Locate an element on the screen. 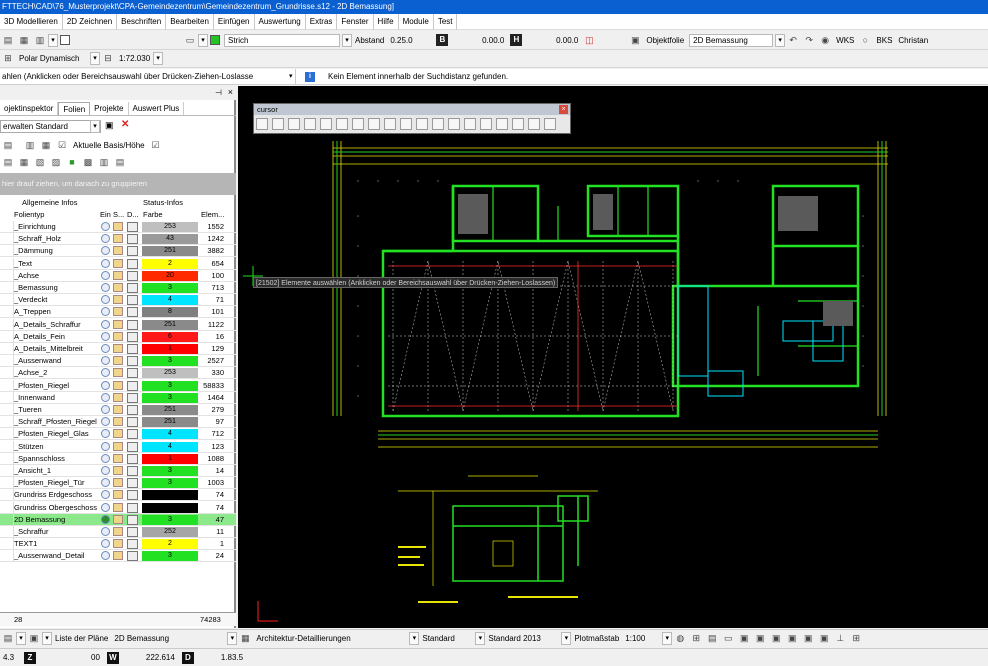 This screenshot has width=988, height=666. checkbox-icon: ☑ is located at coordinates (62, 145).